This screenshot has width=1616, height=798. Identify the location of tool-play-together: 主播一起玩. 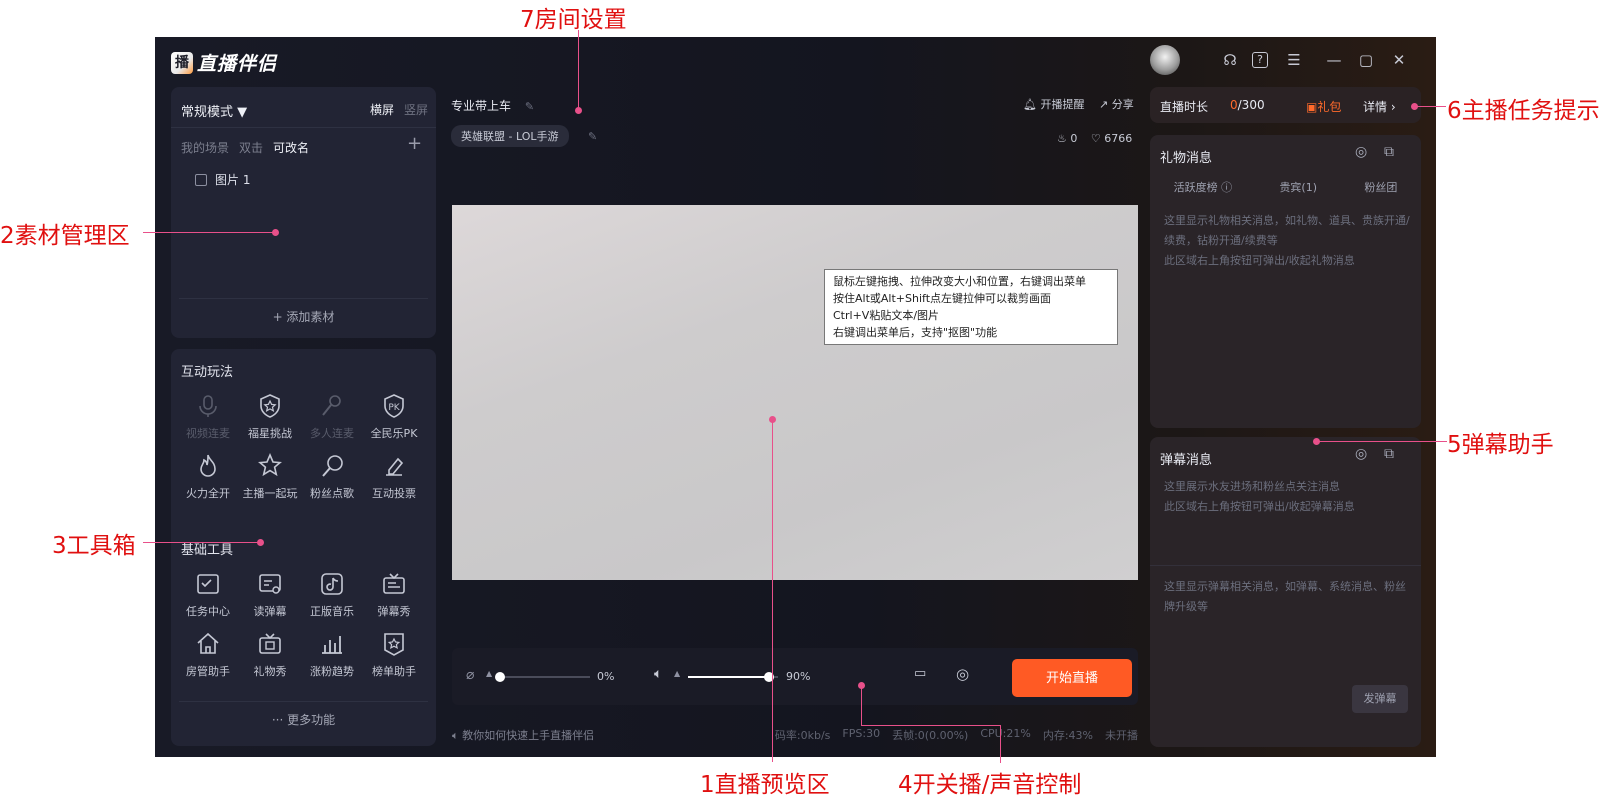
(270, 477).